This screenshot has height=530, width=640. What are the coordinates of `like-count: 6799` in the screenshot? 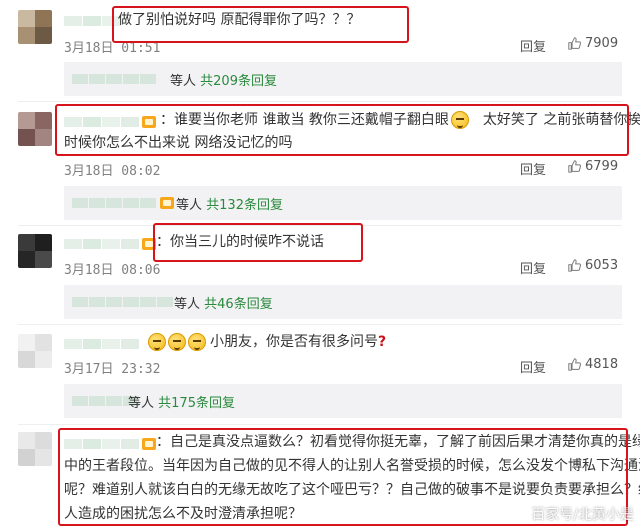 It's located at (602, 166).